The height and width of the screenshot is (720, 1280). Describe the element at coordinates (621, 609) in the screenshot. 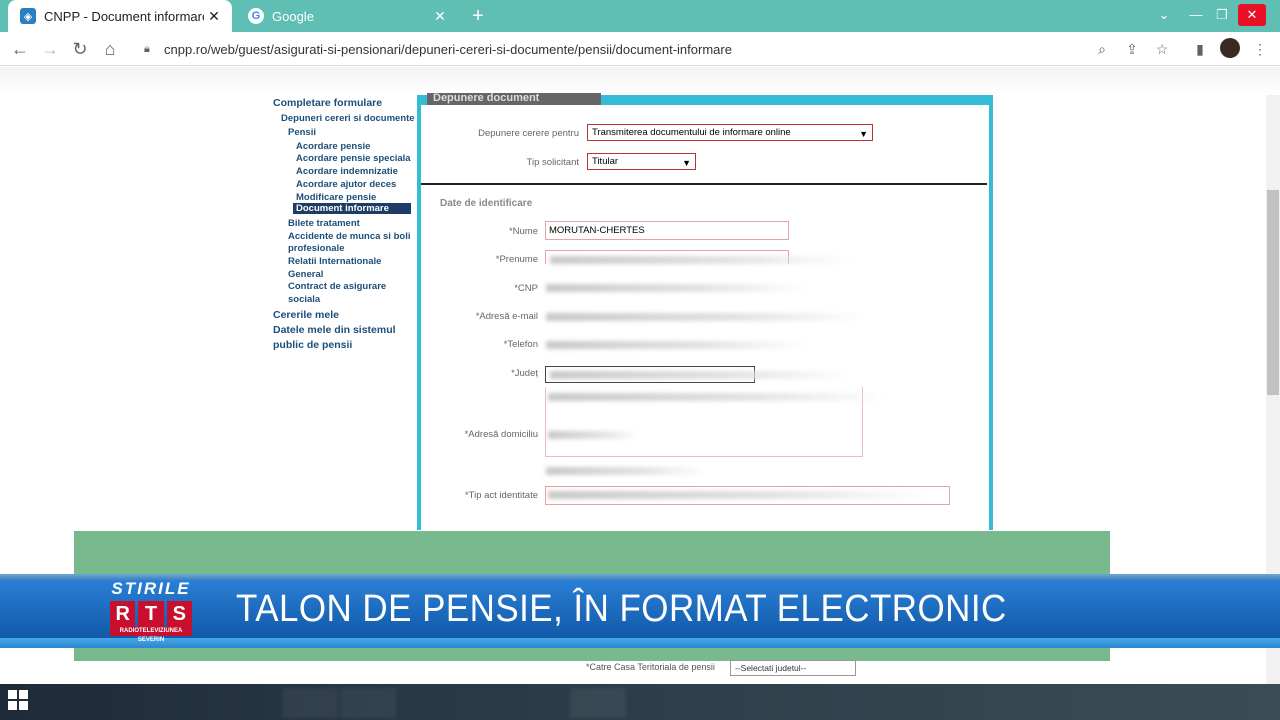

I see `news-headline: TALON DE PENSIE, ÎN FORMAT ELECTRONIC` at that location.